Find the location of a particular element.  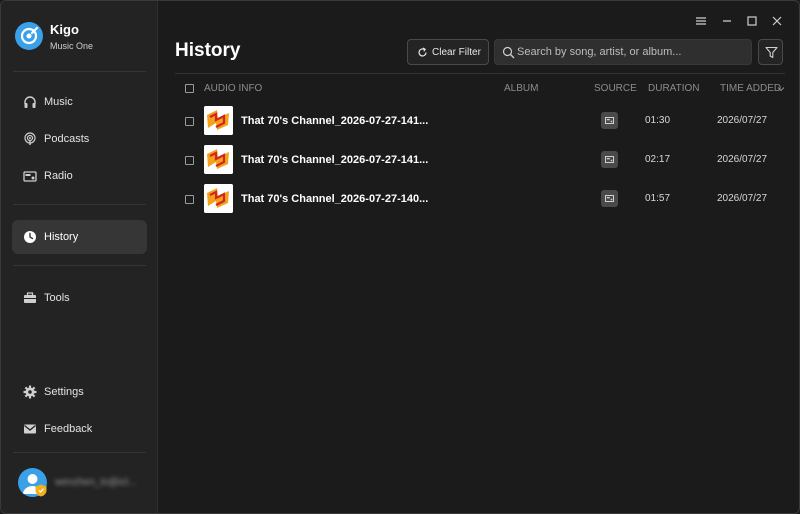

track-duration: 02:17 is located at coordinates (658, 159).